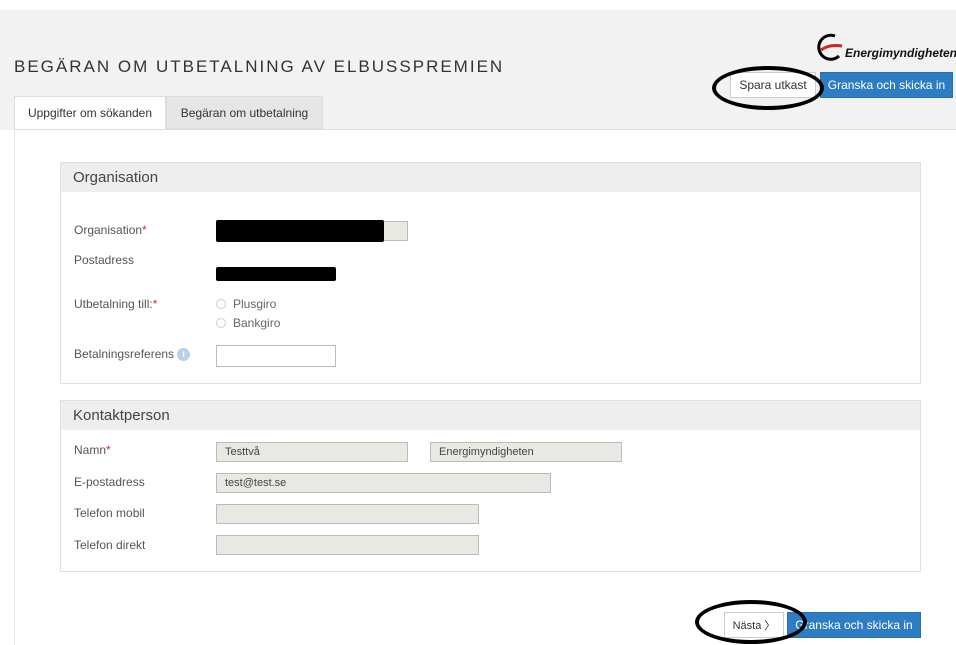 Image resolution: width=956 pixels, height=645 pixels. Describe the element at coordinates (276, 274) in the screenshot. I see `redacted-postal-address` at that location.